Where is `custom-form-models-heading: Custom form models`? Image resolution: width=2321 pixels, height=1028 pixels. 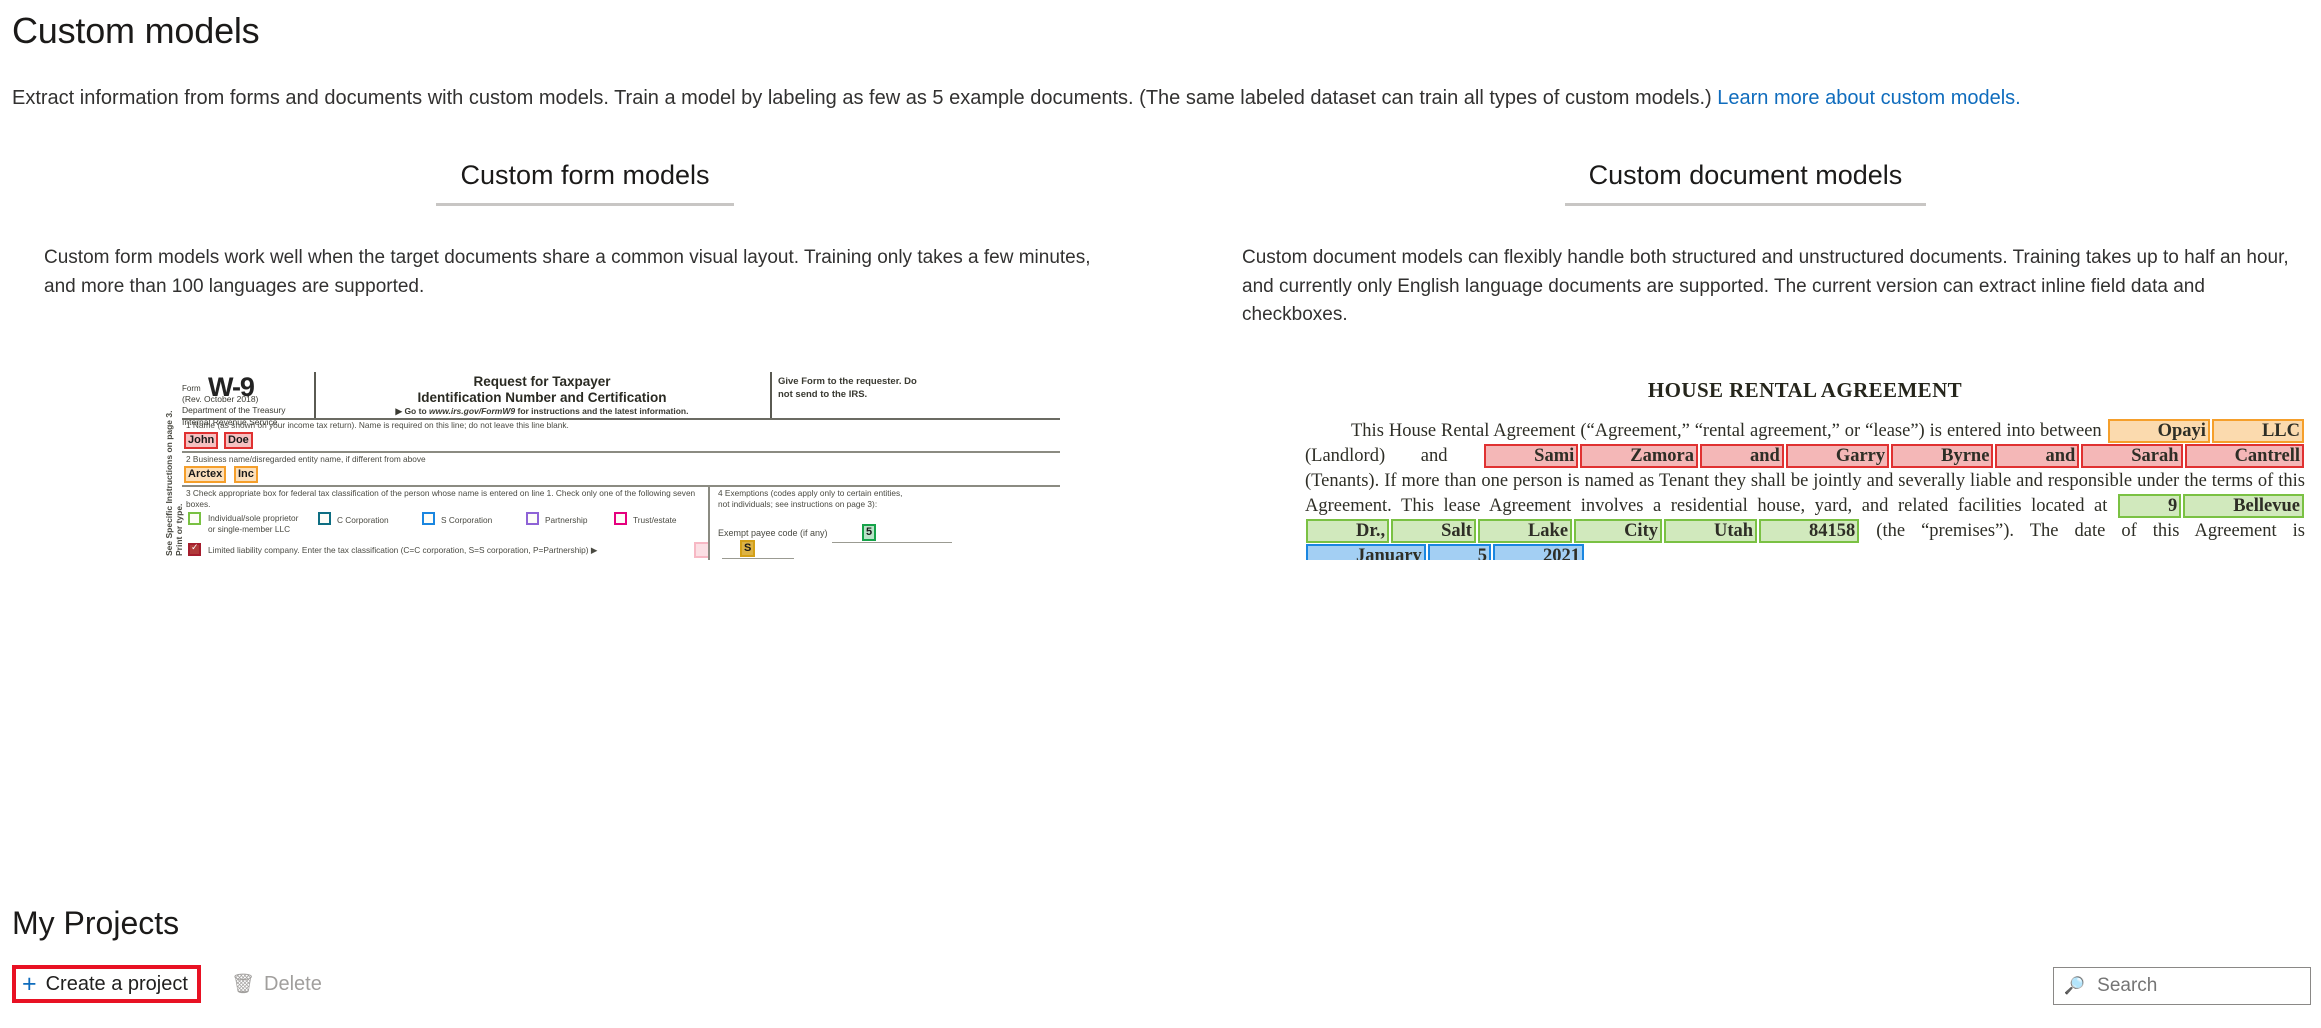 custom-form-models-heading: Custom form models is located at coordinates (585, 189).